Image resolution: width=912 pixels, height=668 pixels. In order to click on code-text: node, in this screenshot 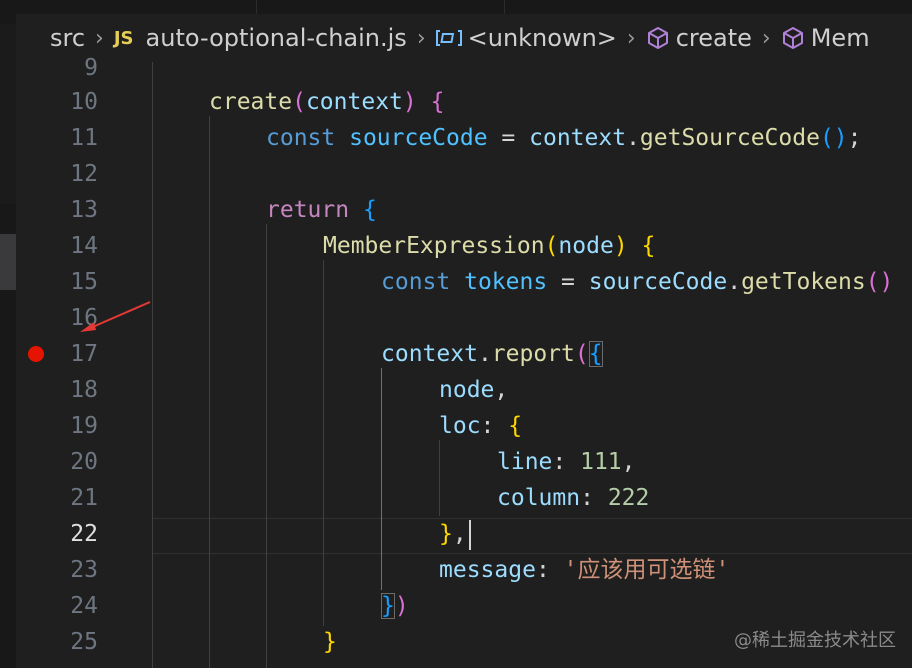, I will do `click(474, 390)`.